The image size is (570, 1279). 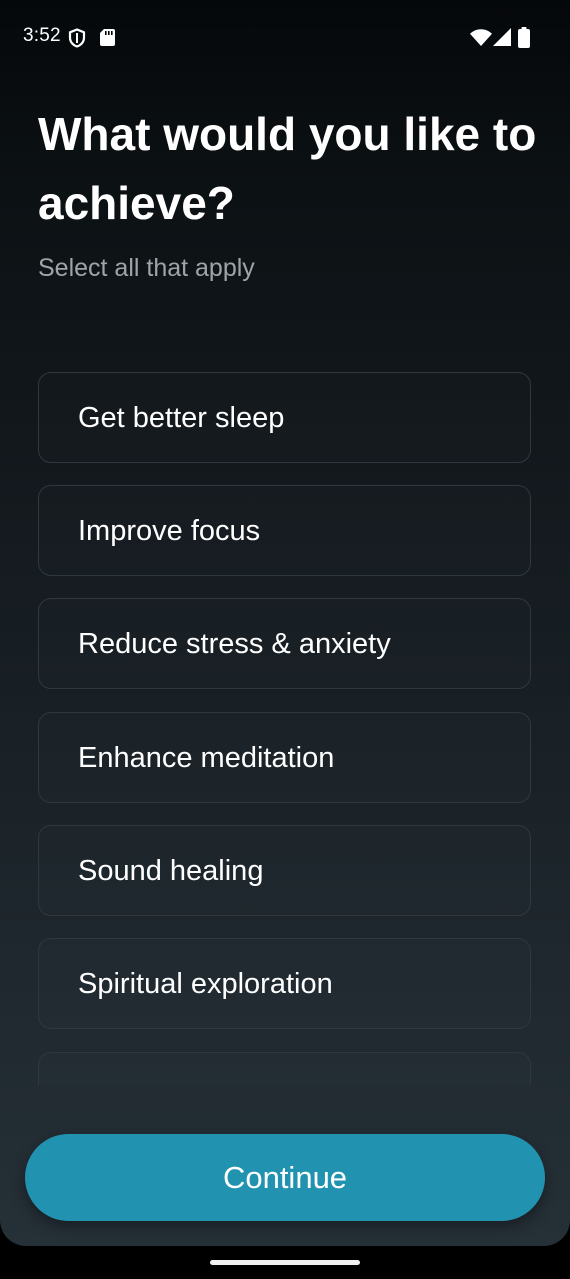 I want to click on option-partially-visible, so click(x=284, y=1068).